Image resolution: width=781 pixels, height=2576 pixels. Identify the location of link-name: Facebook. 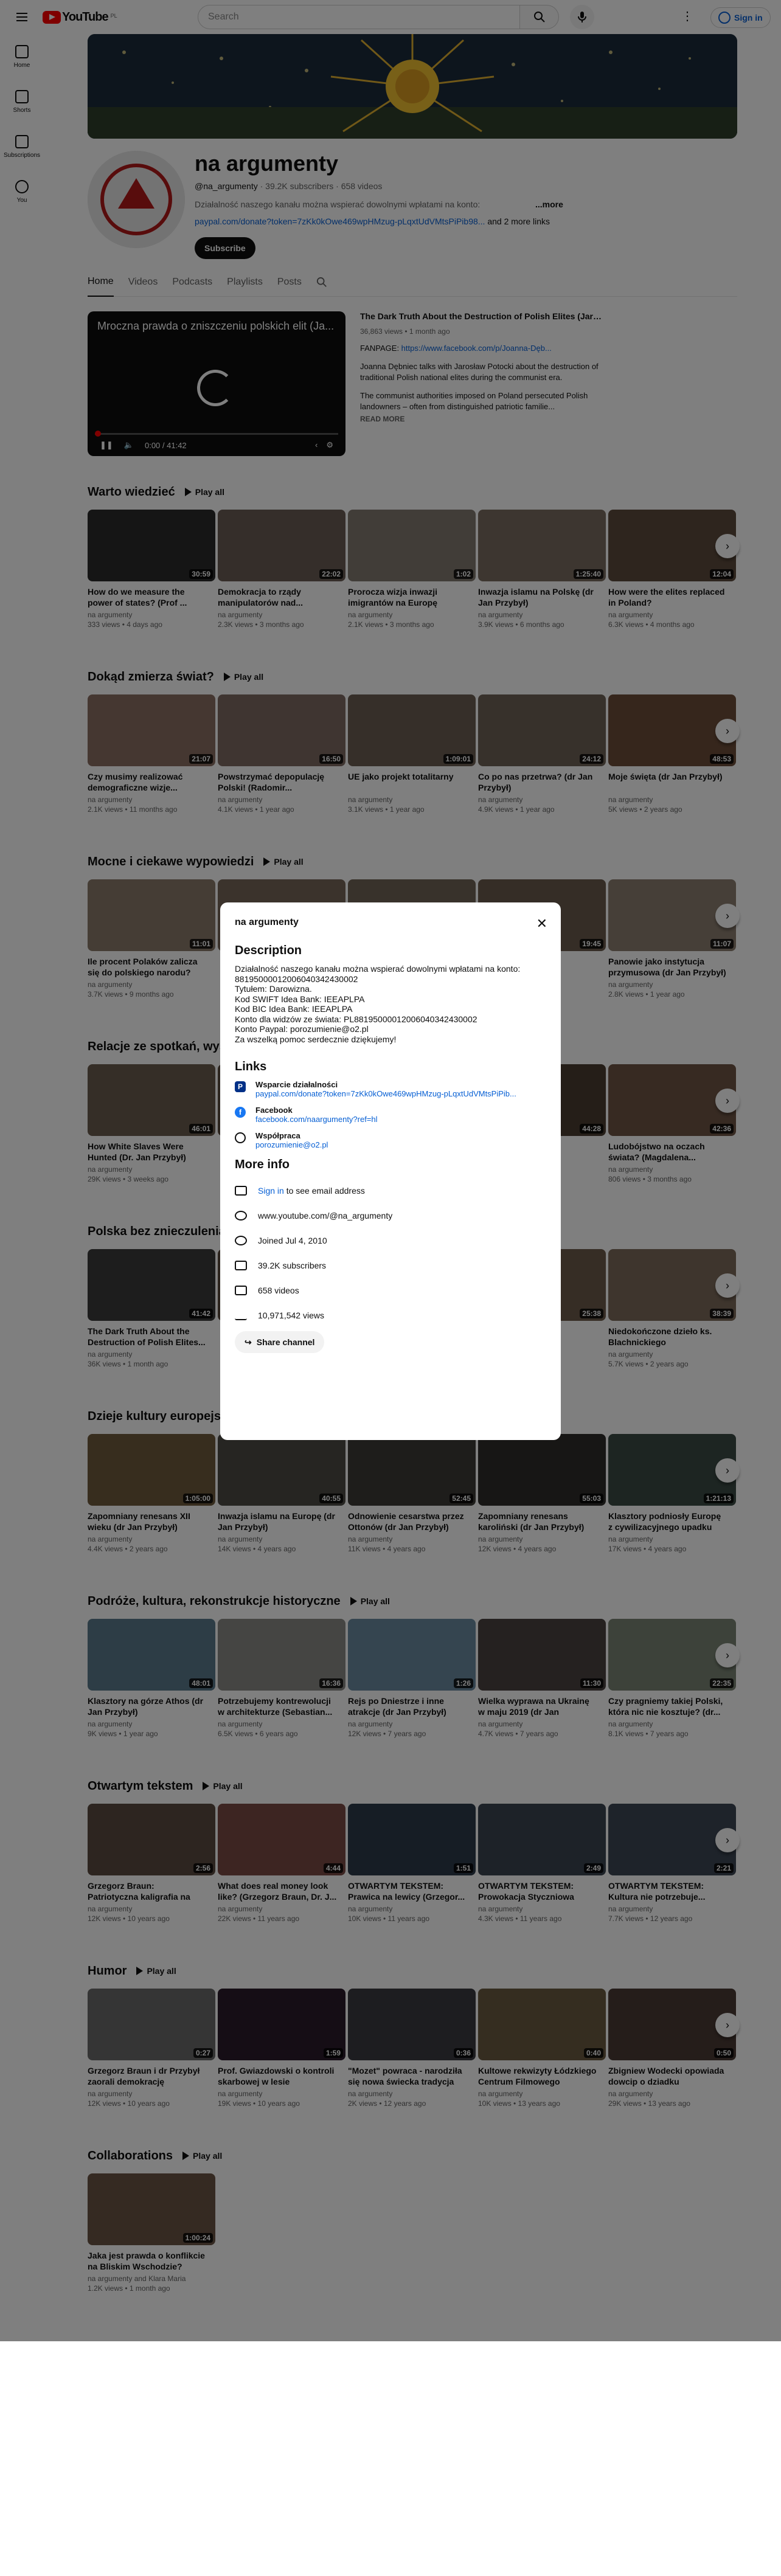
(274, 1110).